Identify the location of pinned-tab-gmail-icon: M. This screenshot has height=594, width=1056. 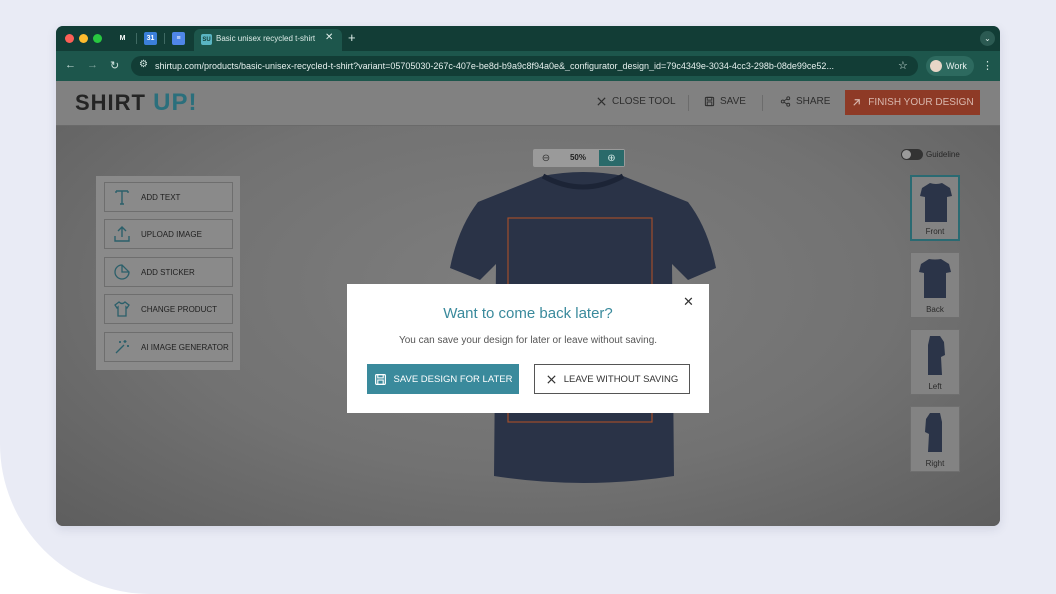
(122, 38).